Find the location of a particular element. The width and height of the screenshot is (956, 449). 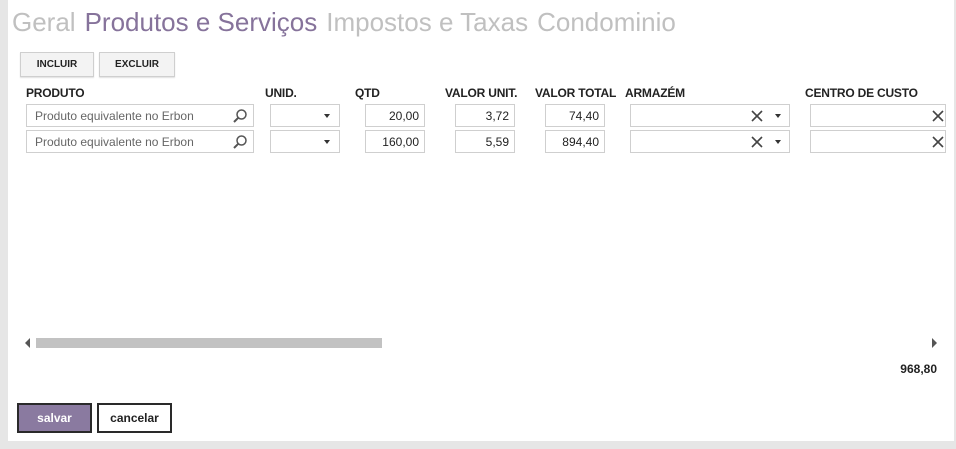

header-valor-total: VALOR TOTAL is located at coordinates (576, 93).